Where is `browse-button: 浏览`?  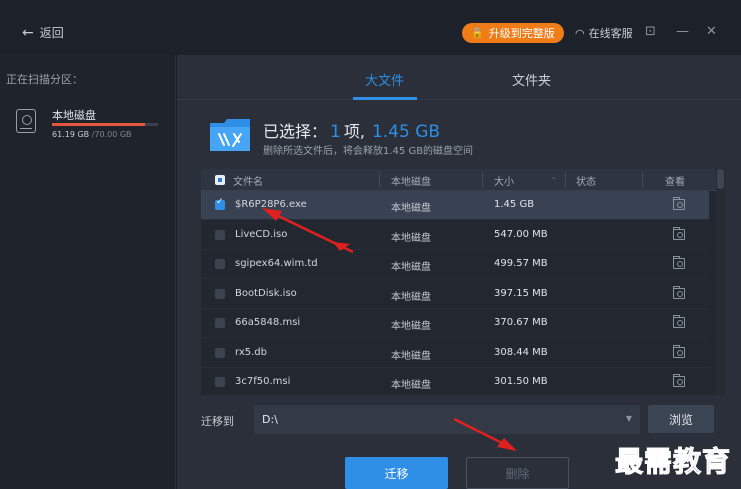 browse-button: 浏览 is located at coordinates (681, 419).